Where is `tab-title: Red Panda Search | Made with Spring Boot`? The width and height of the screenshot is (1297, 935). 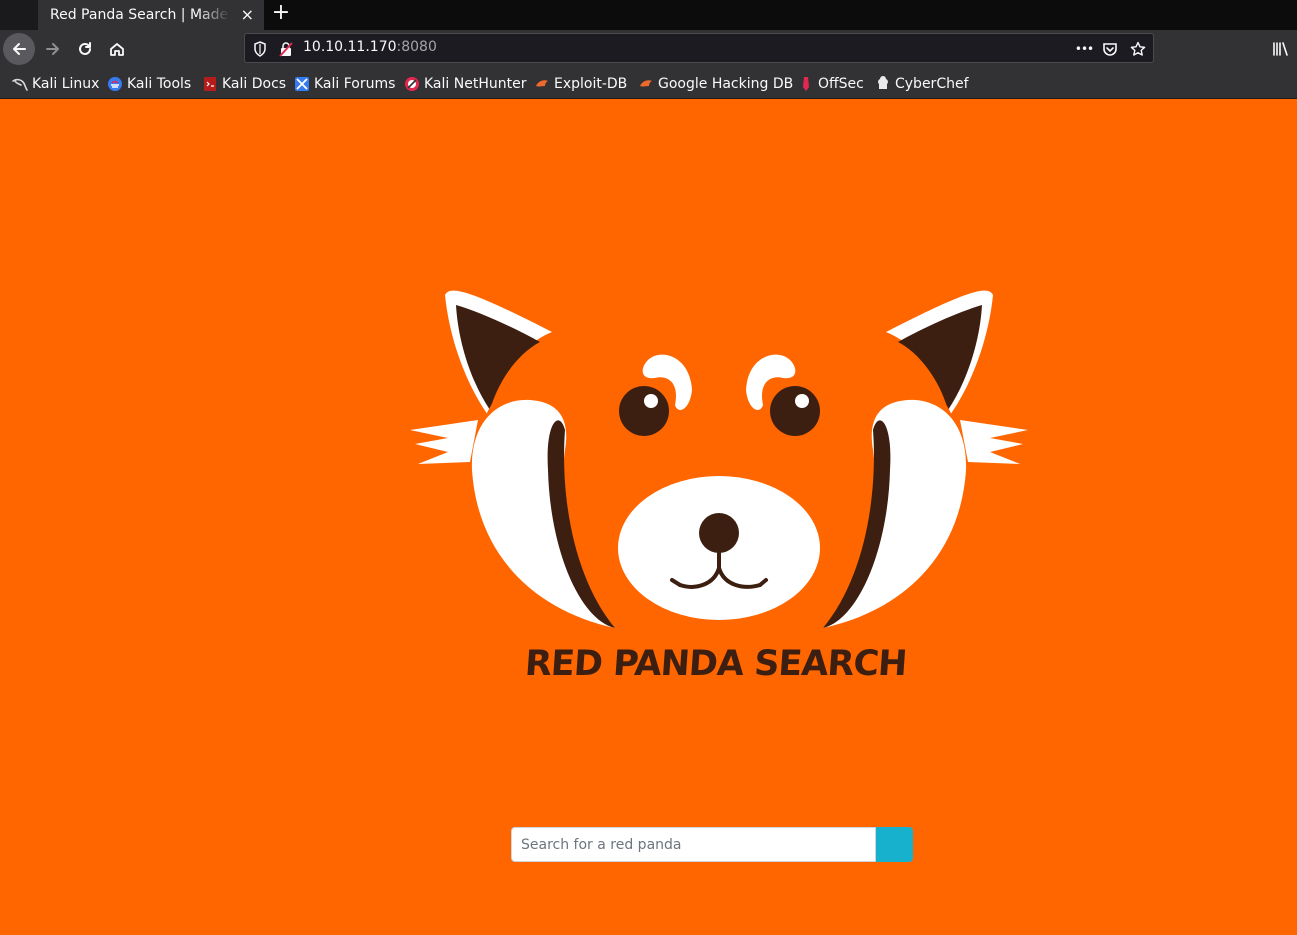
tab-title: Red Panda Search | Made with Spring Boot is located at coordinates (140, 15).